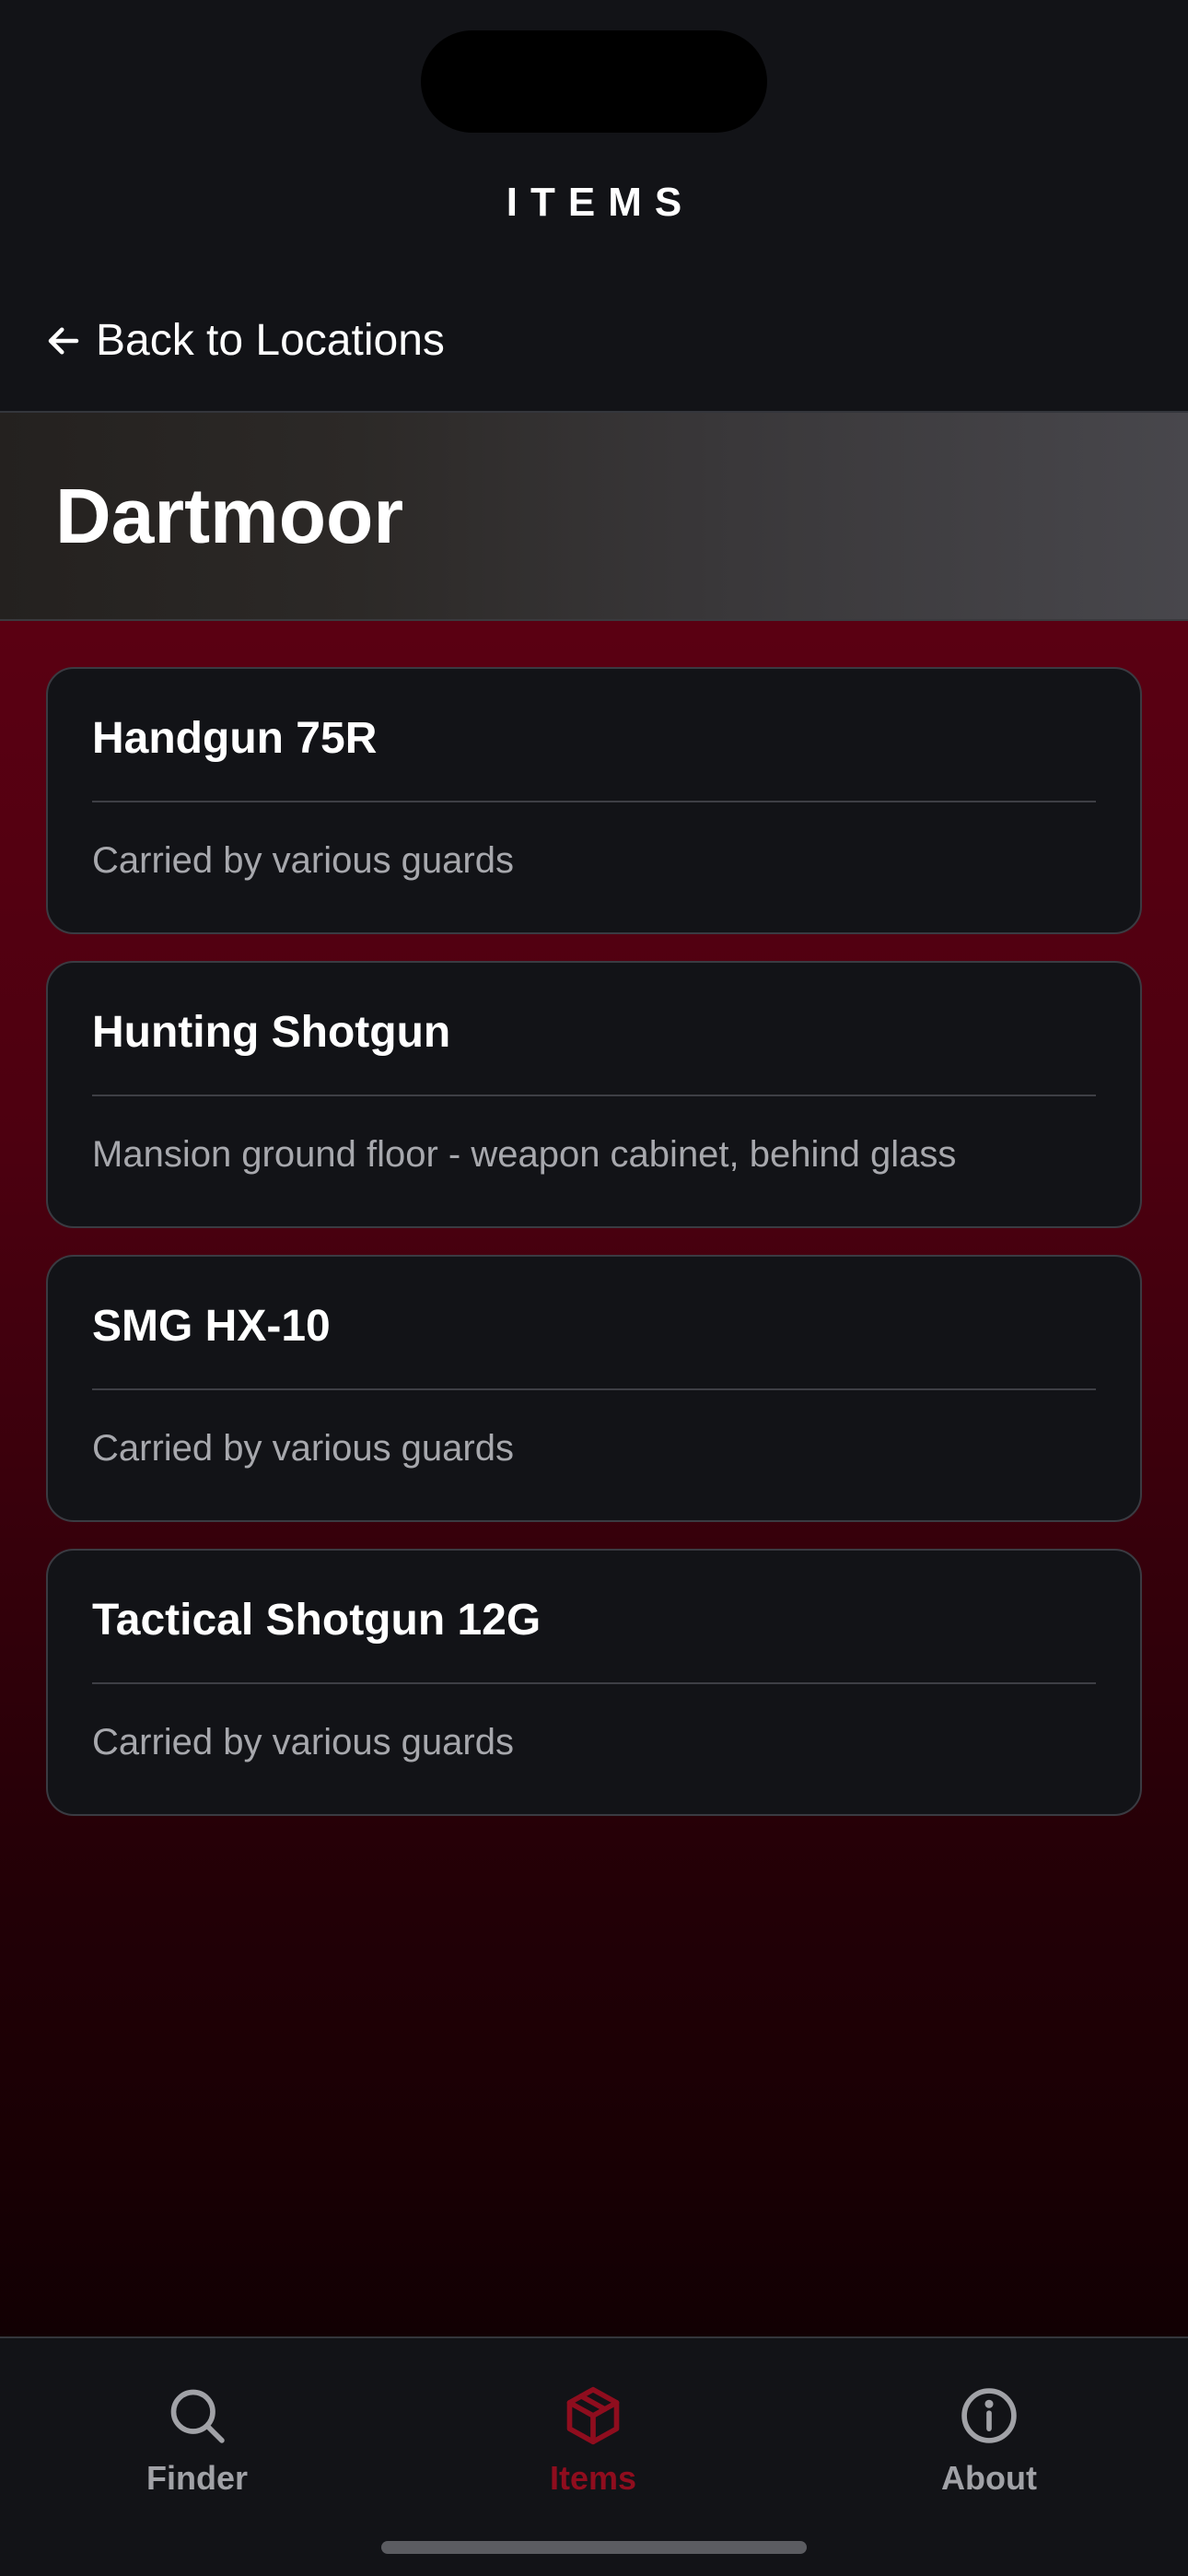  What do you see at coordinates (235, 738) in the screenshot?
I see `item-name: Handgun 75R` at bounding box center [235, 738].